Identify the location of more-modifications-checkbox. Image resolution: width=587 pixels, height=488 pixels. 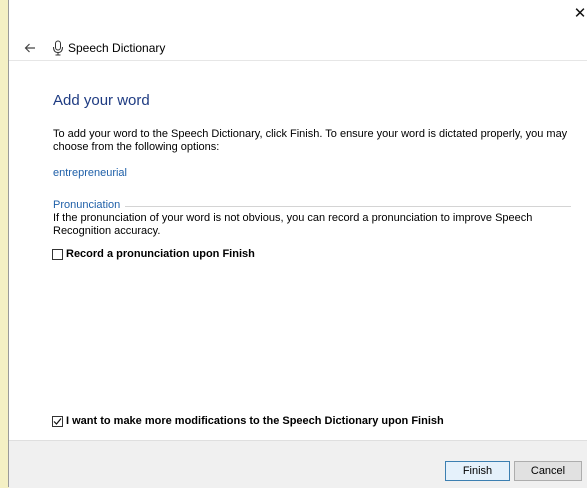
(57, 421).